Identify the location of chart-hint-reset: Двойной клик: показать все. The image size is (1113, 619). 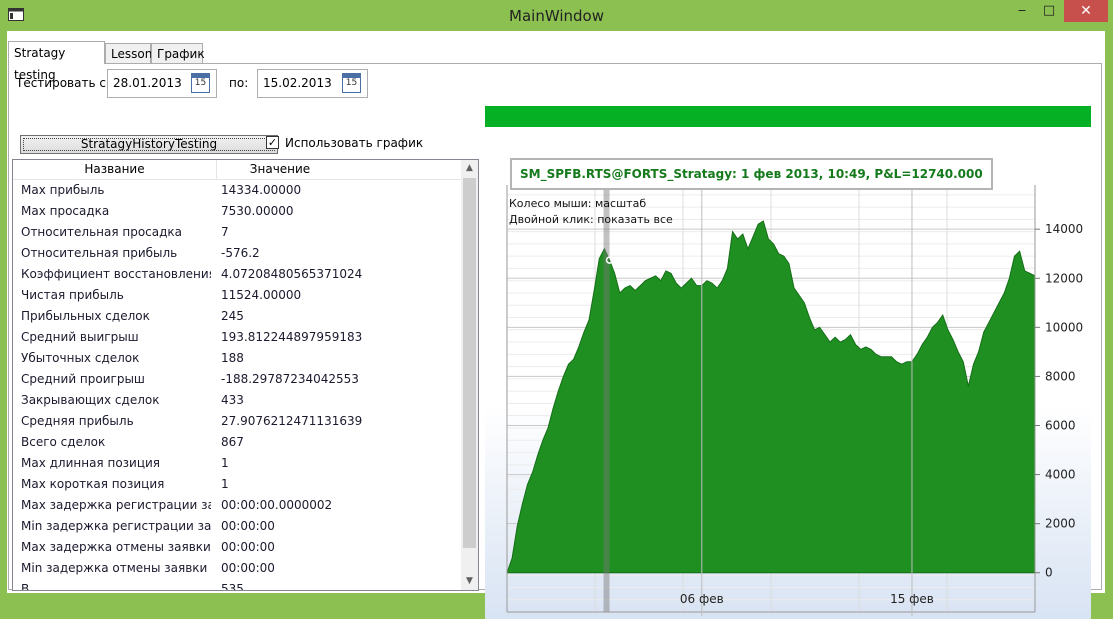
(591, 219).